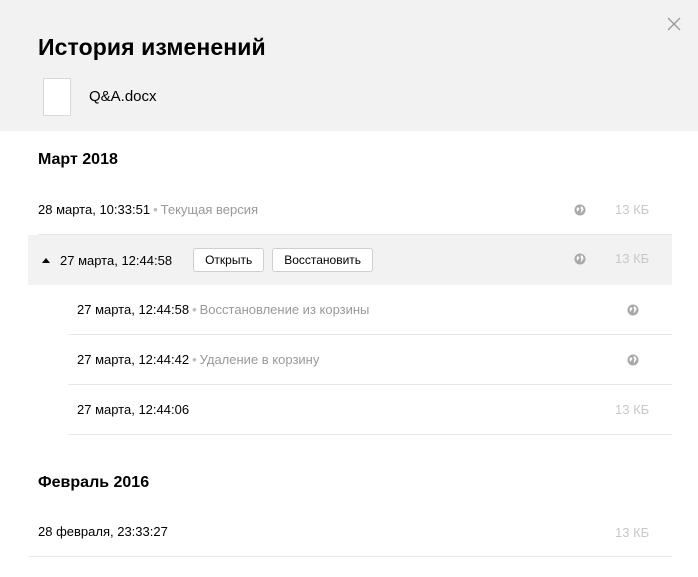 This screenshot has height=577, width=698. I want to click on group-title-february-2016: Февраль 2016, so click(94, 482).